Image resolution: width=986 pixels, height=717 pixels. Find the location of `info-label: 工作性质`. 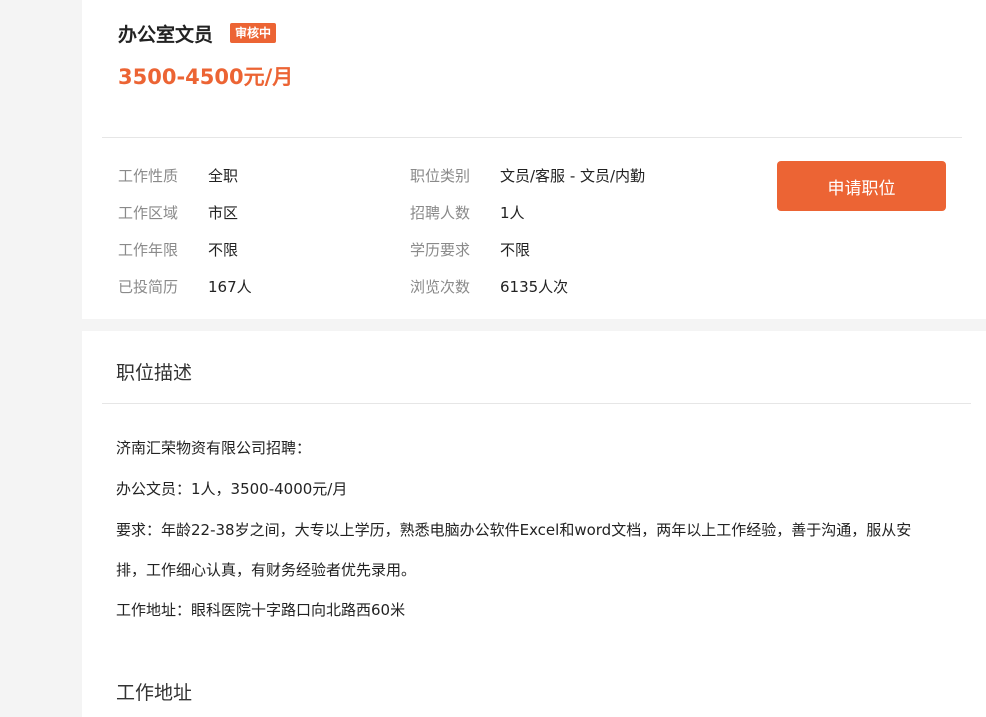

info-label: 工作性质 is located at coordinates (148, 176).